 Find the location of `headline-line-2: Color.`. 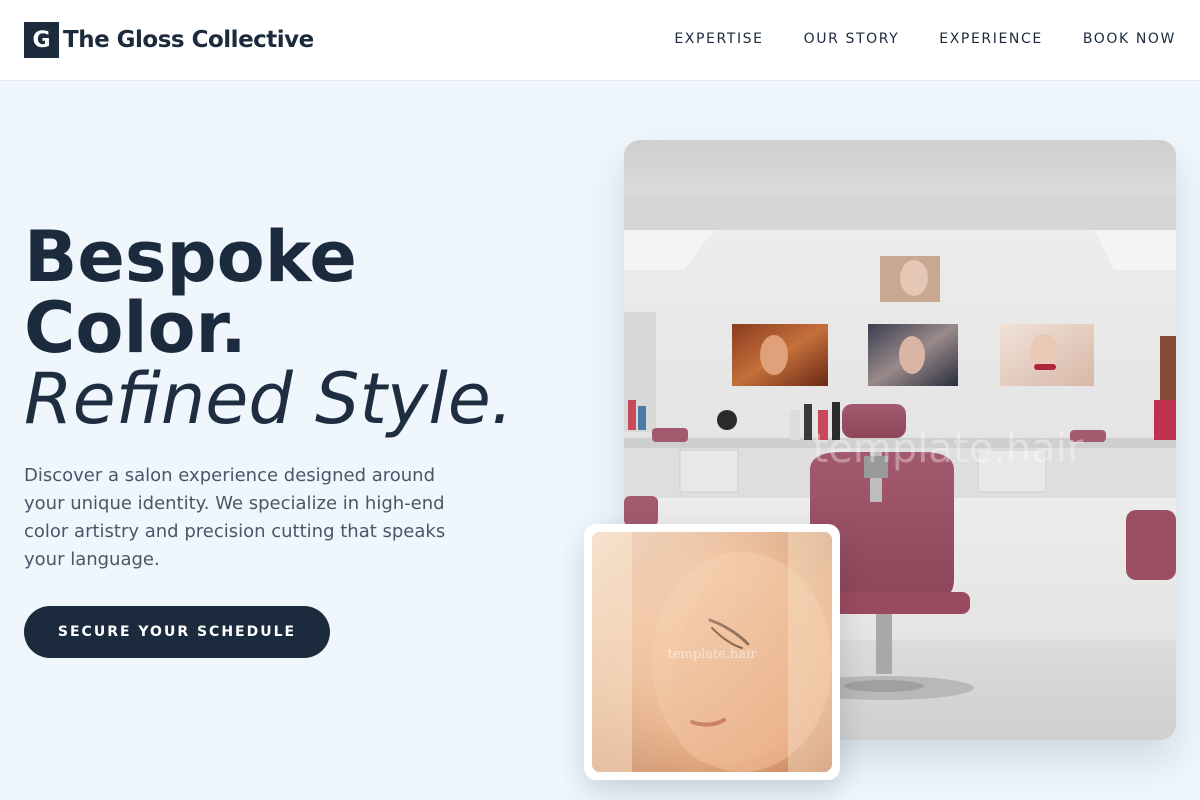

headline-line-2: Color. is located at coordinates (135, 328).